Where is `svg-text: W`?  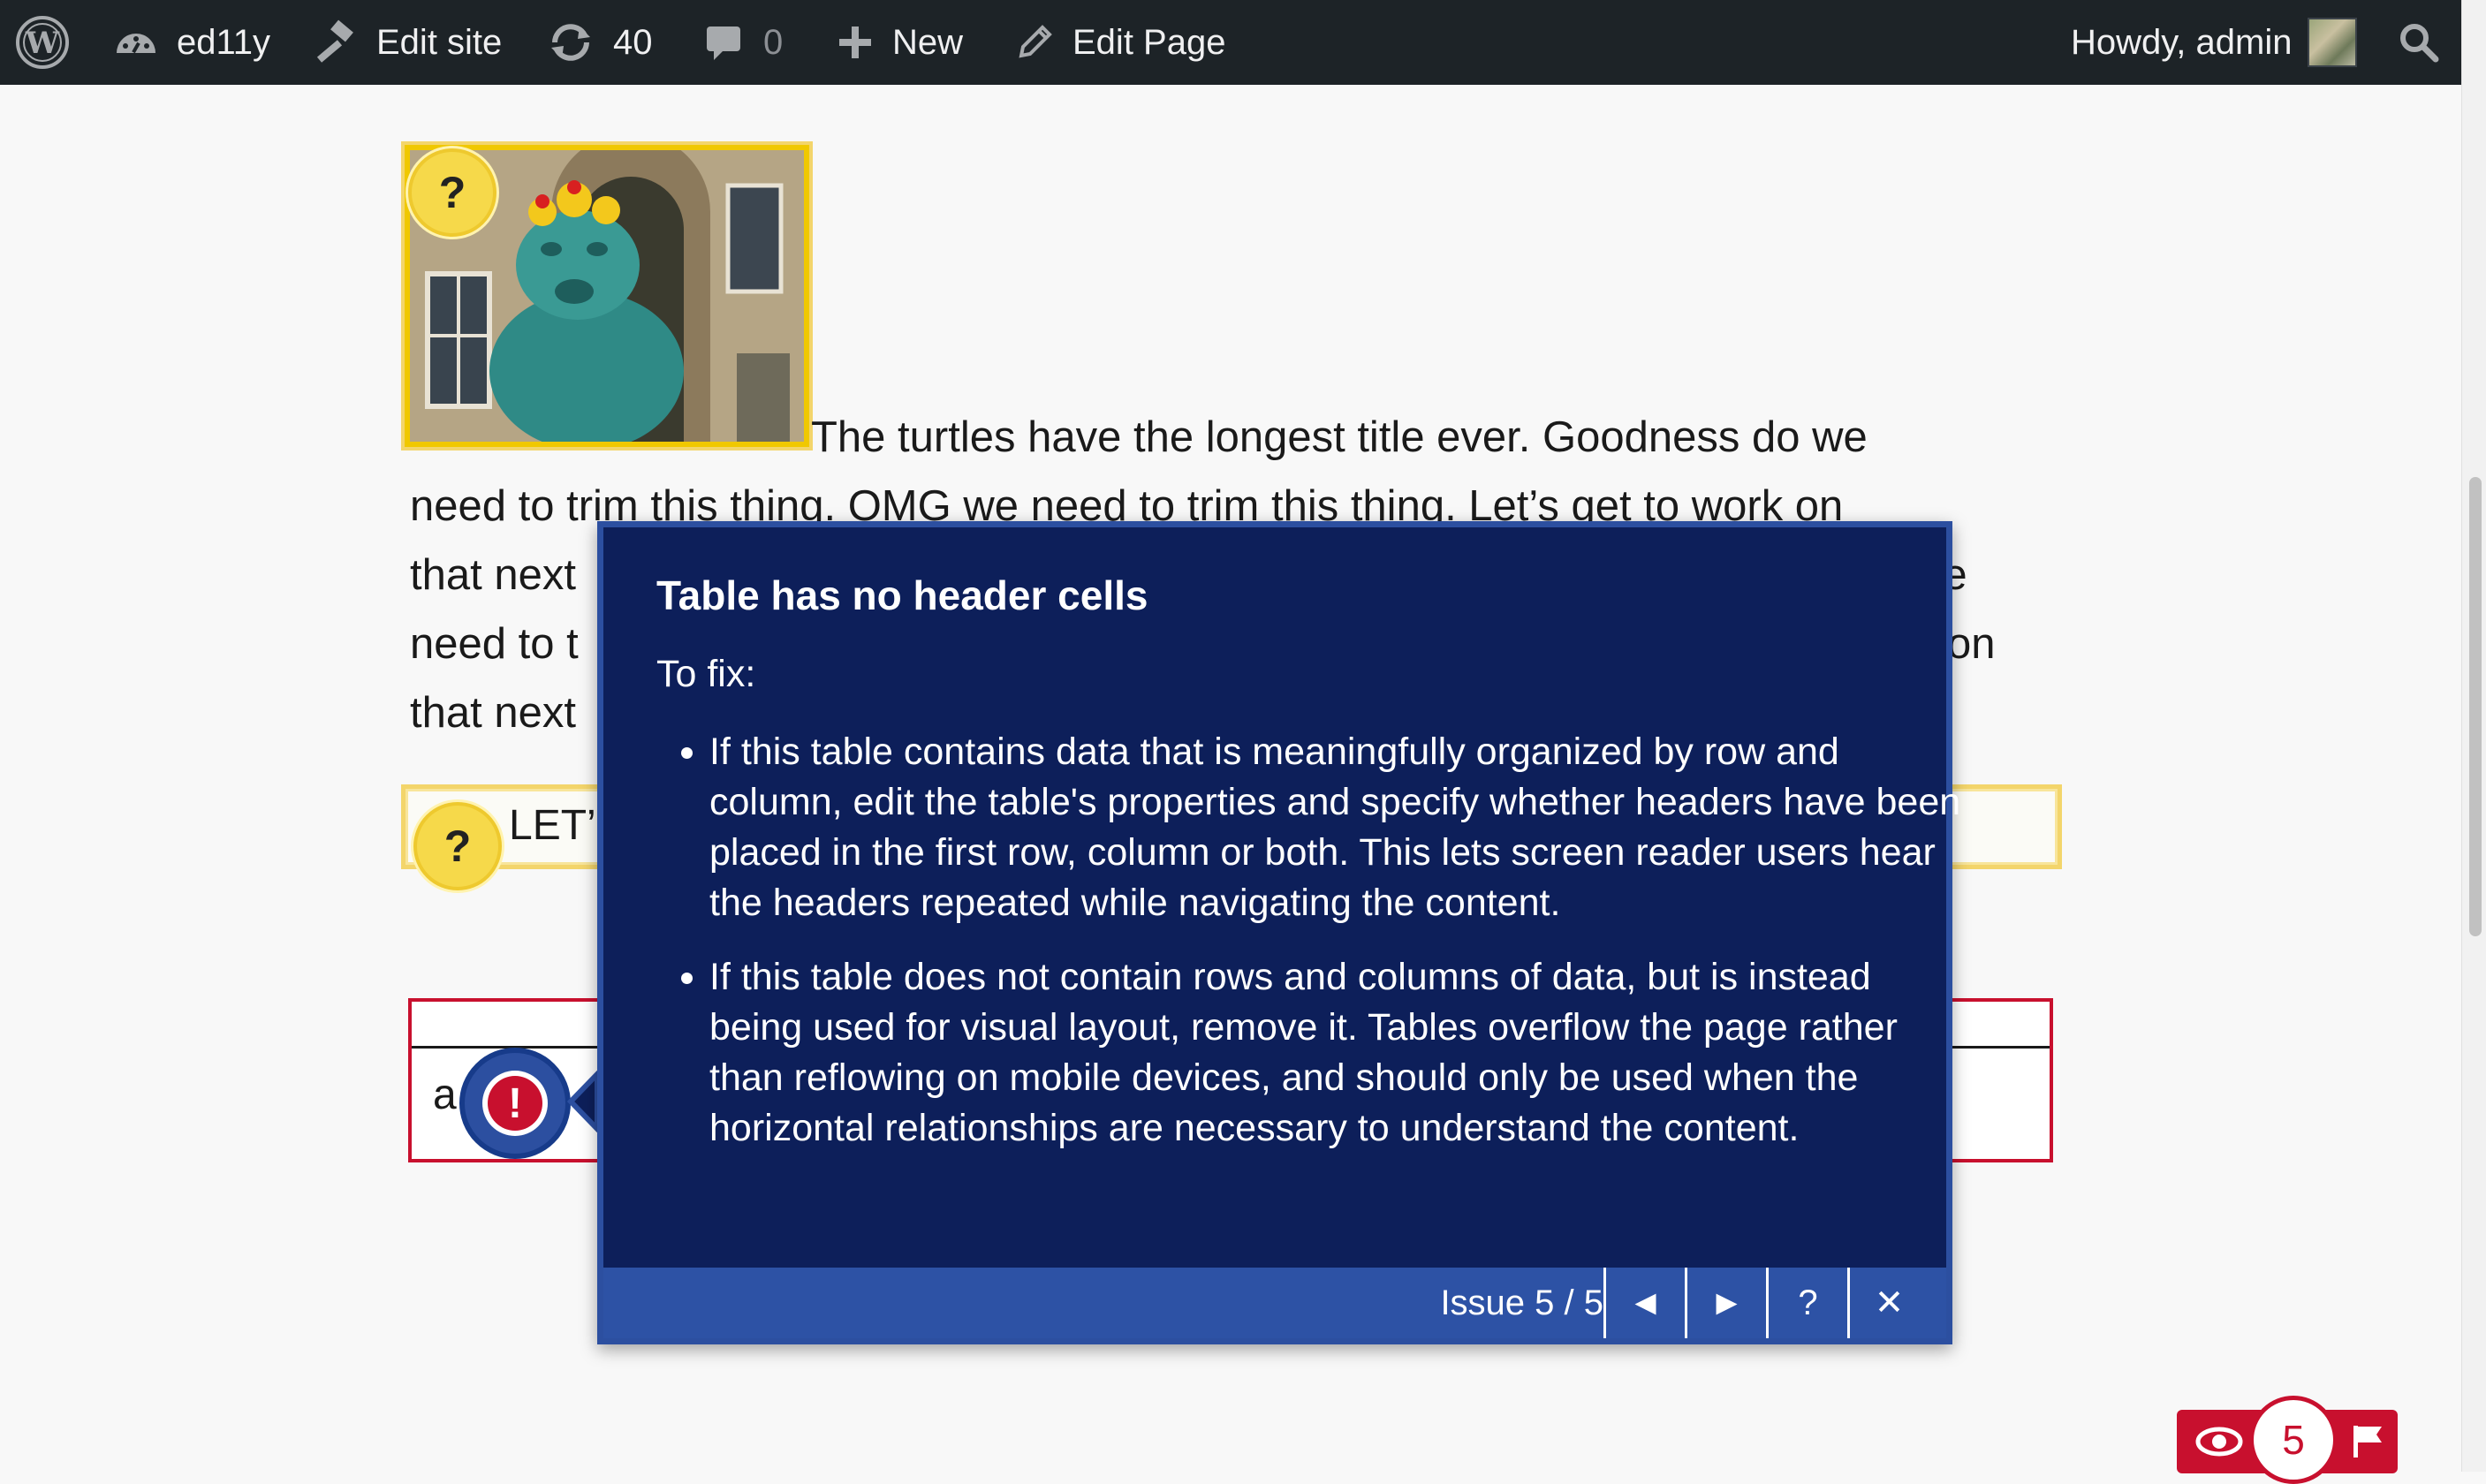 svg-text: W is located at coordinates (42, 43).